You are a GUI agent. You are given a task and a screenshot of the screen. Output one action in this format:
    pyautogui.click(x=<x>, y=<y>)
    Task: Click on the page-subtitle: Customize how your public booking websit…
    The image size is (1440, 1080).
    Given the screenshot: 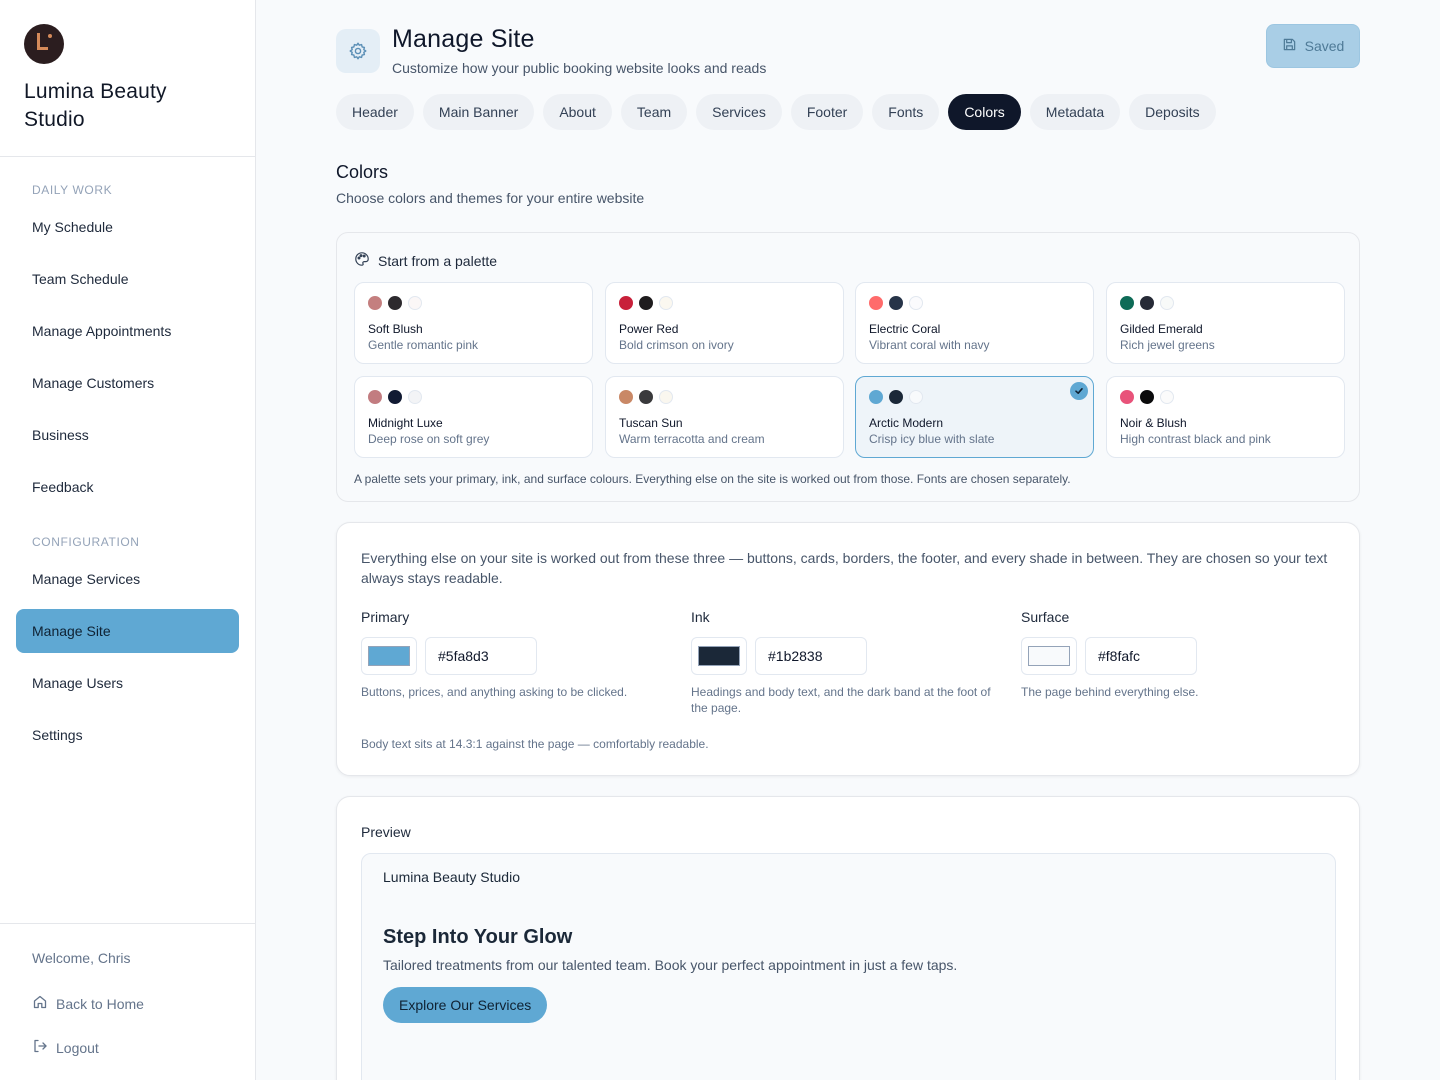 What is the action you would take?
    pyautogui.click(x=579, y=68)
    